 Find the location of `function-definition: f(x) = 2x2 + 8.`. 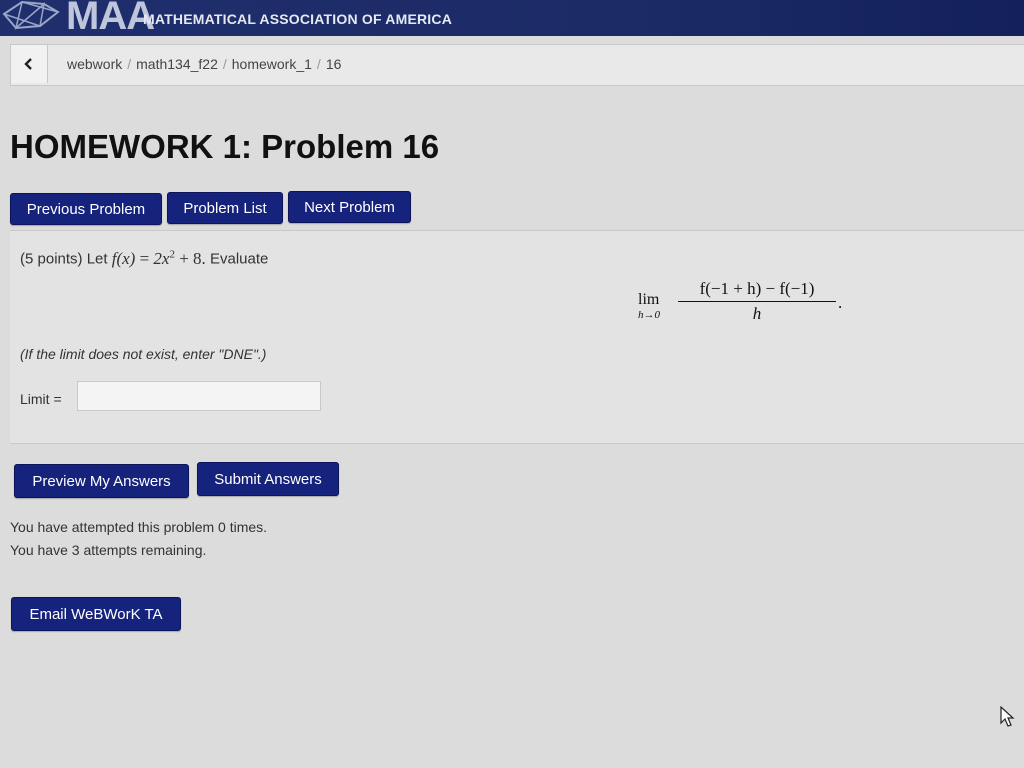

function-definition: f(x) = 2x2 + 8. is located at coordinates (158, 258).